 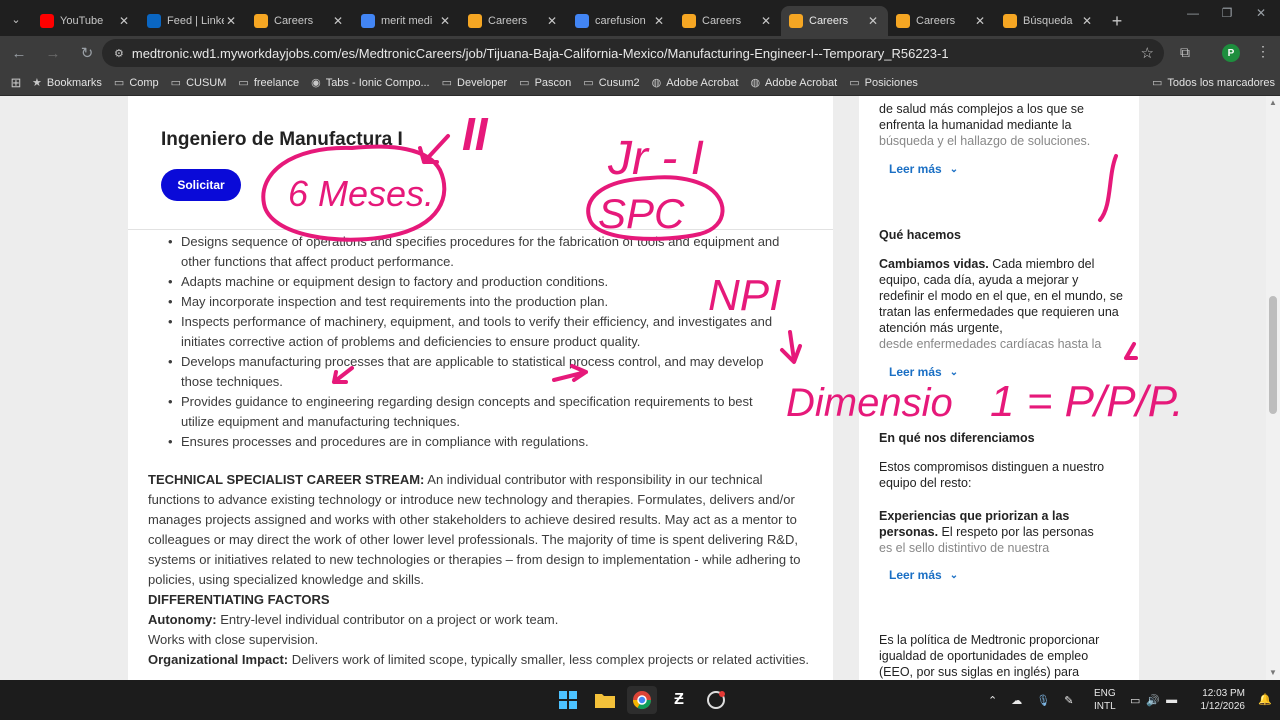 I want to click on reload-icon: ↻, so click(x=87, y=53).